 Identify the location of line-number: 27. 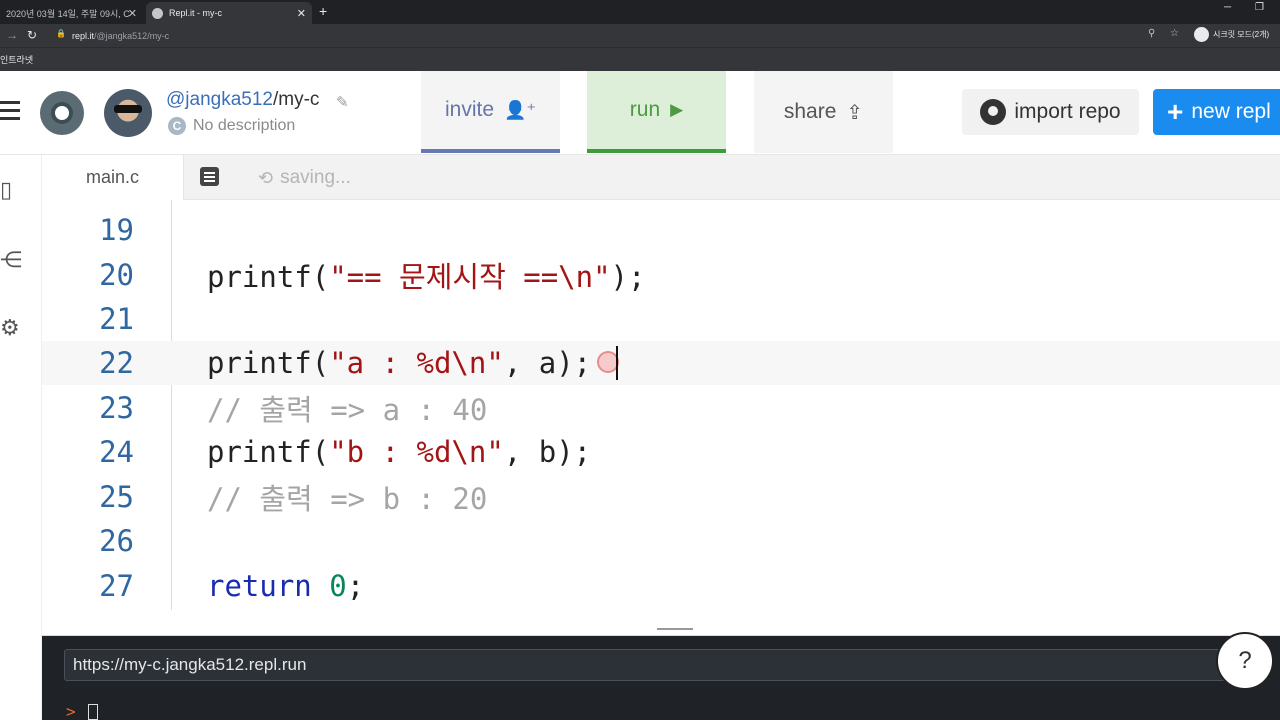
(116, 586).